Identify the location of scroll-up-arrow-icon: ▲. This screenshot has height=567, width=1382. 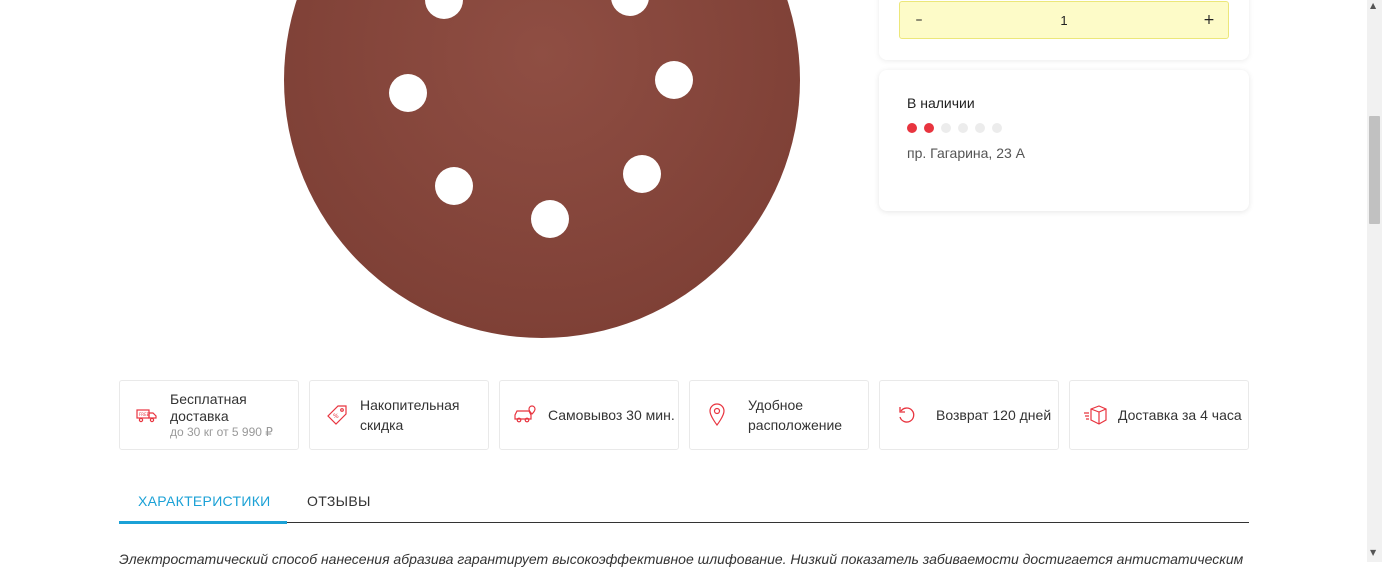
(1373, 5).